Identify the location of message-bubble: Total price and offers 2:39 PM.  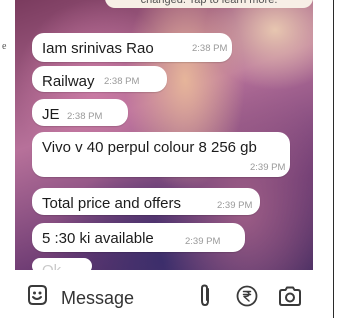
(146, 201).